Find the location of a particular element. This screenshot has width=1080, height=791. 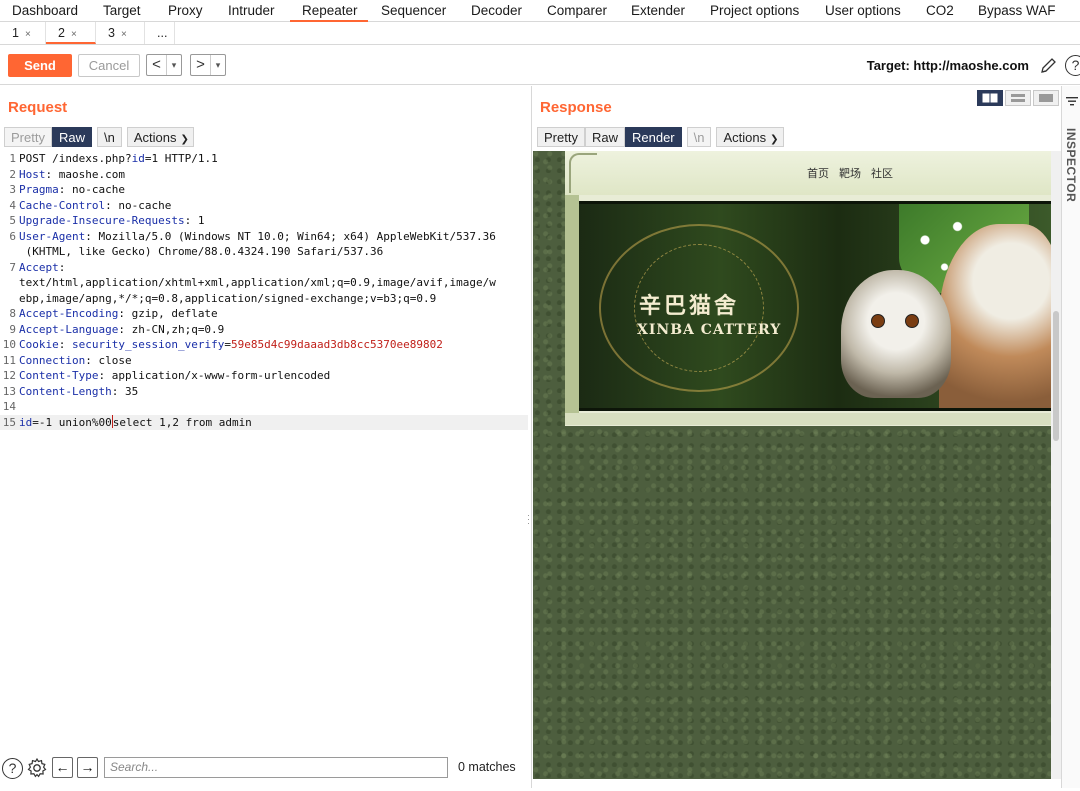

tab-proxy: Proxy is located at coordinates (185, 11).